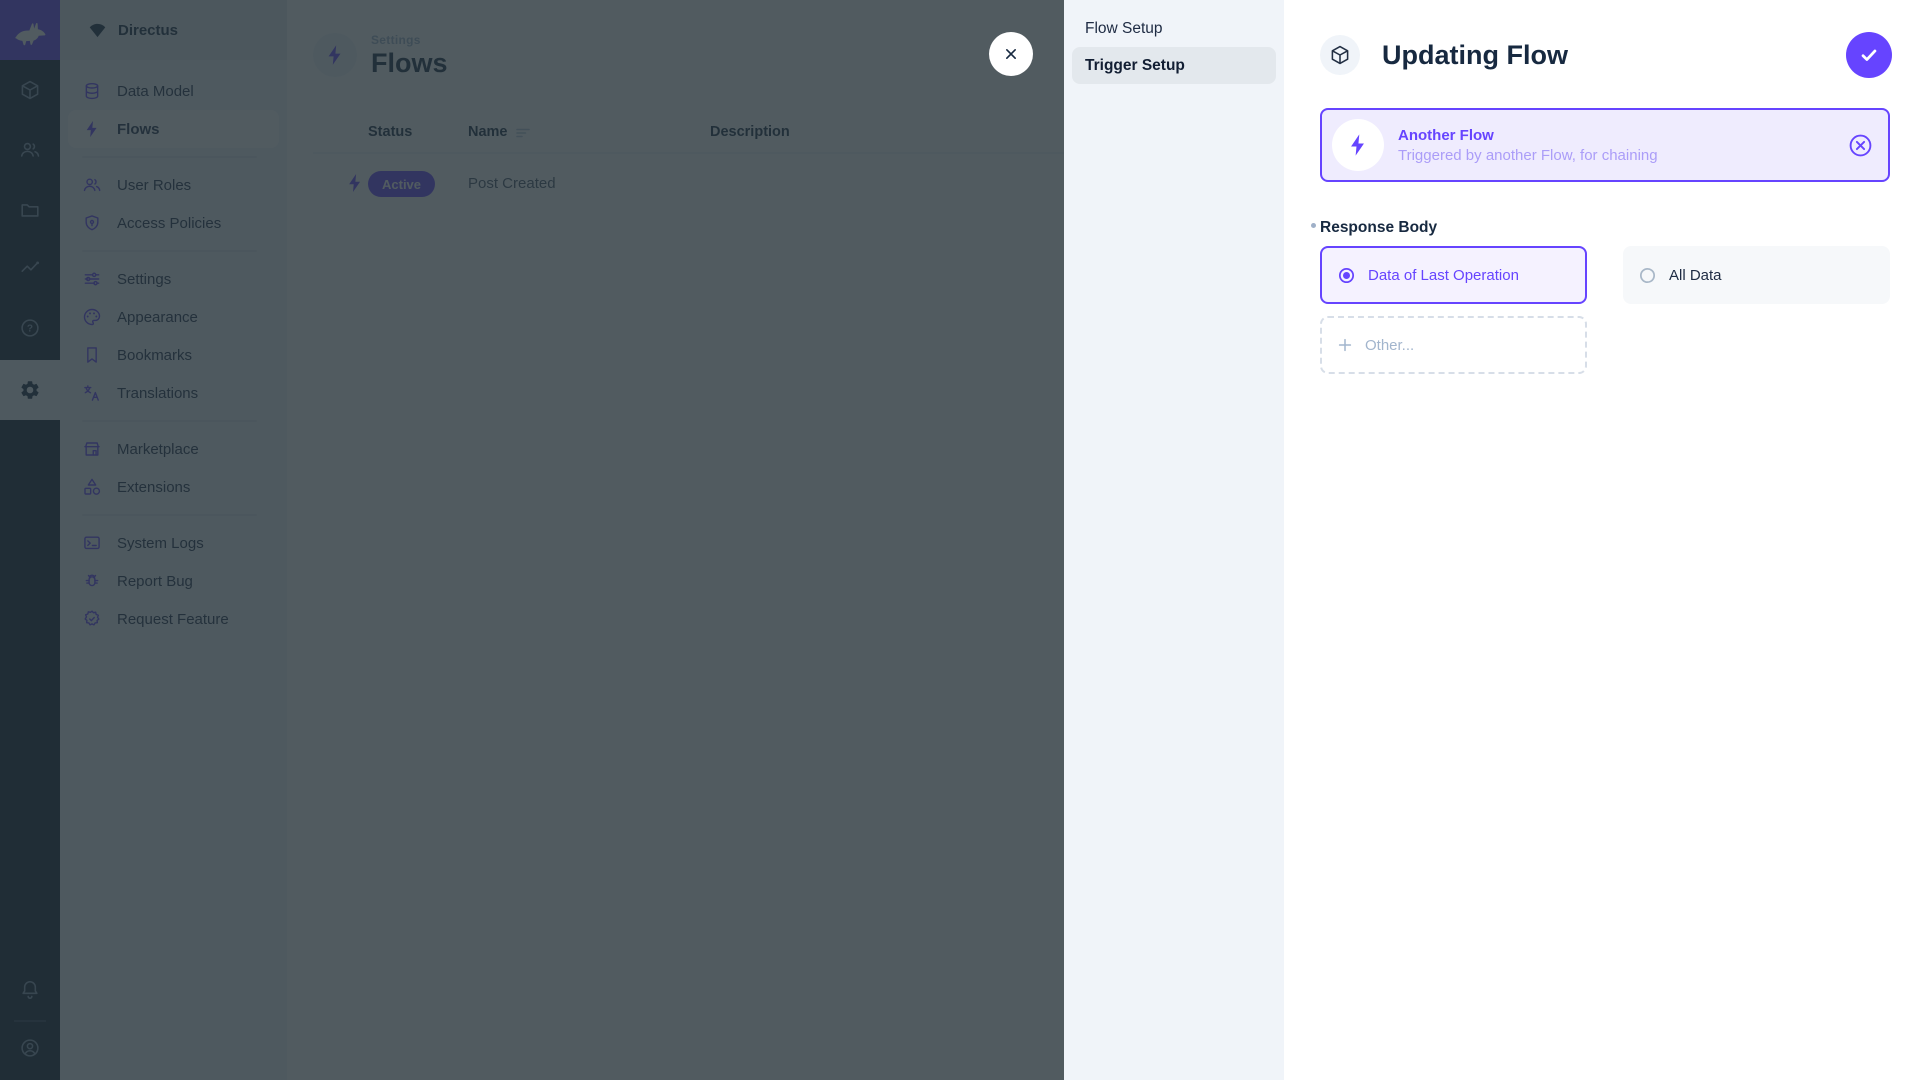 This screenshot has width=1920, height=1080. Describe the element at coordinates (1453, 275) in the screenshot. I see `option-data-of-last-operation: Data of Last Operation` at that location.